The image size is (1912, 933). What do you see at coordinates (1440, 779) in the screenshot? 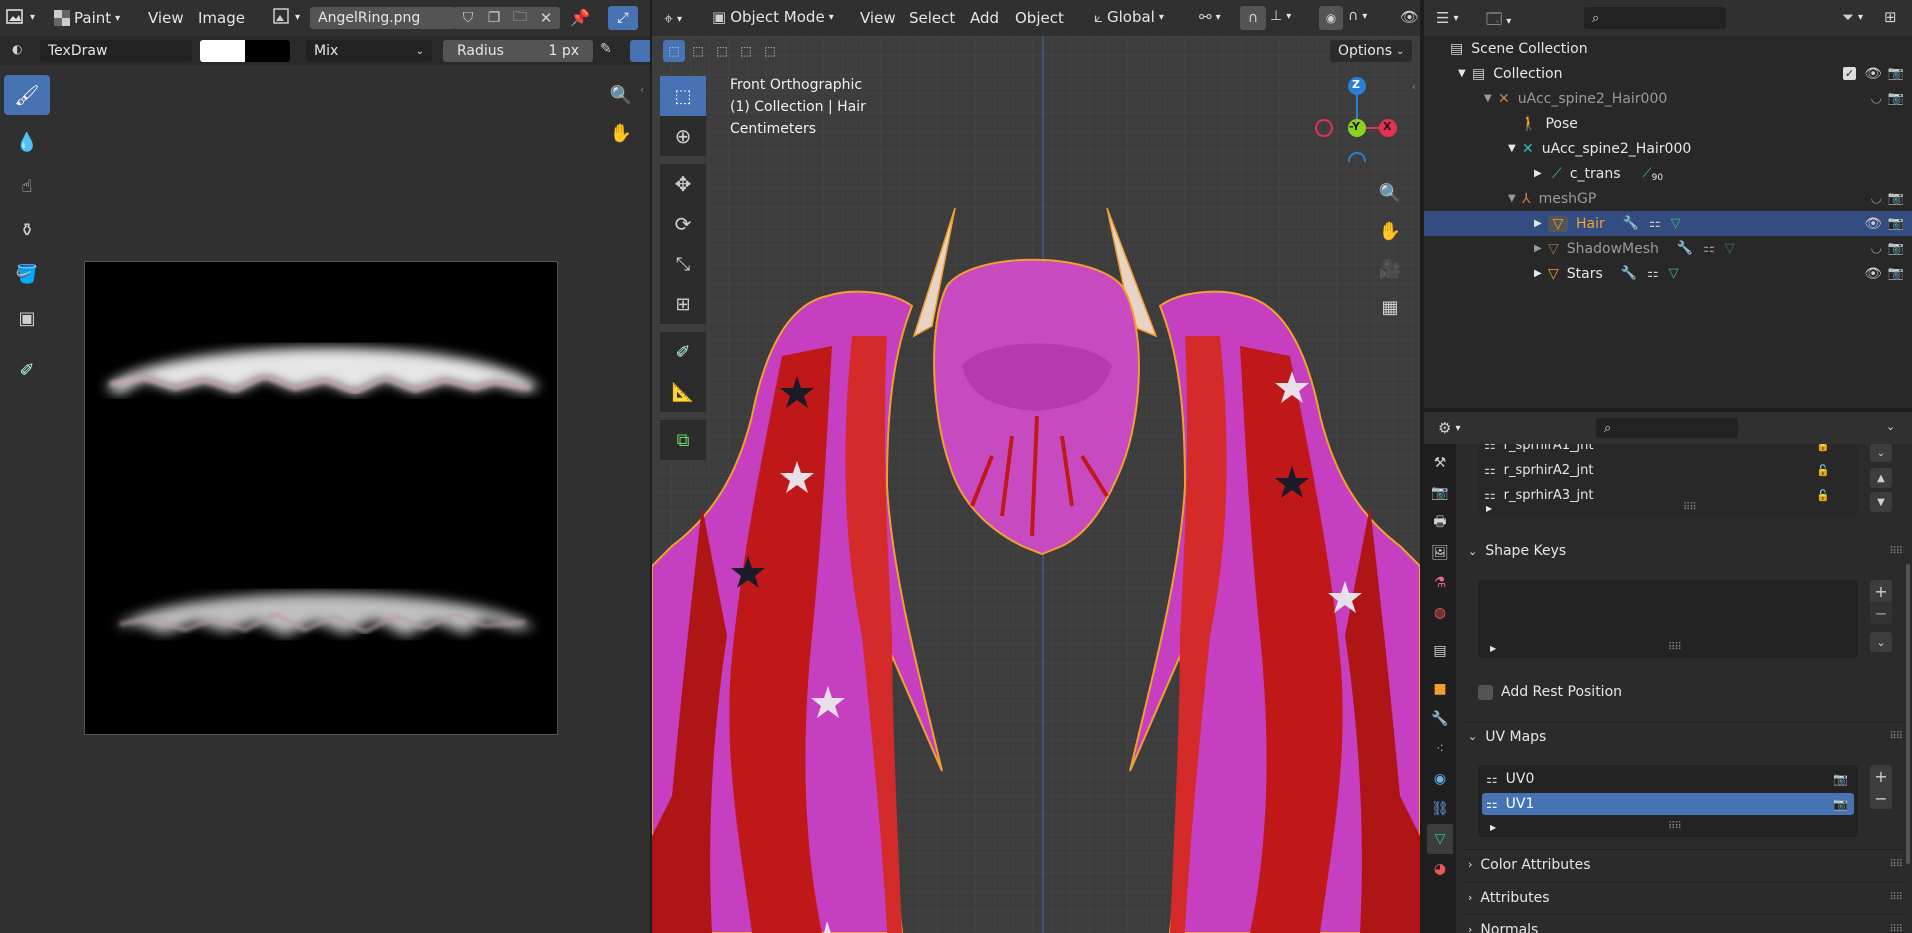
I see `tab-physics: ◉` at bounding box center [1440, 779].